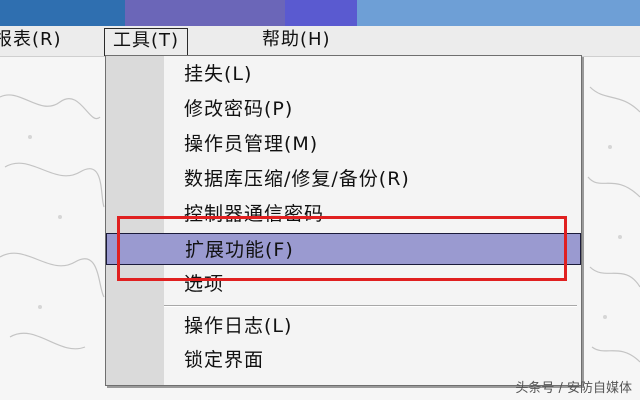  I want to click on title-bar-strip, so click(320, 13).